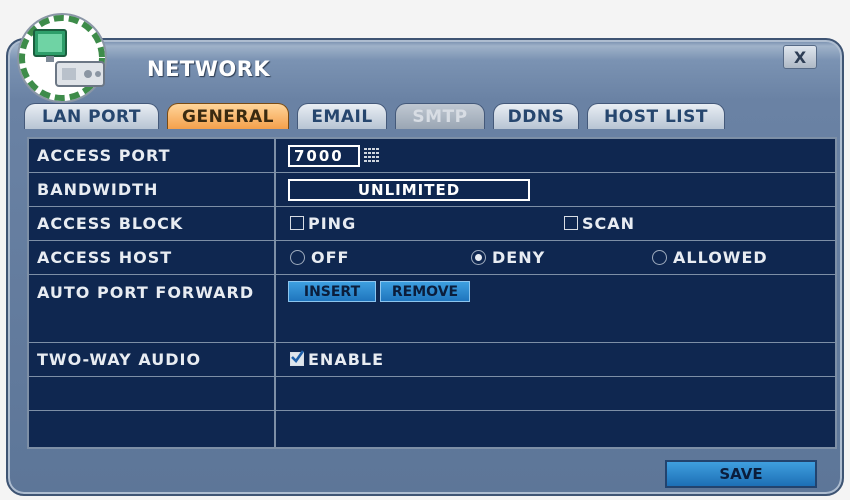  Describe the element at coordinates (209, 69) in the screenshot. I see `dialog-title: NETWORK` at that location.